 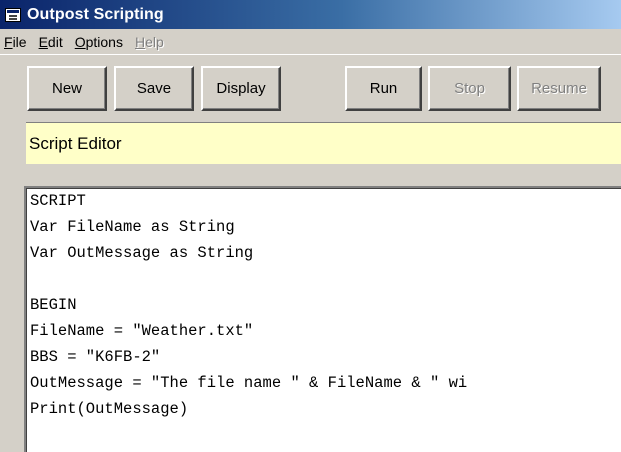 What do you see at coordinates (132, 227) in the screenshot?
I see `code-line: Var FileName as String` at bounding box center [132, 227].